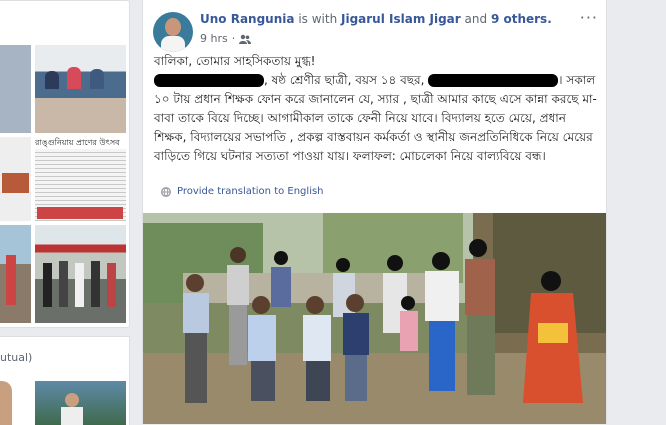 The height and width of the screenshot is (425, 666). I want to click on mutual-label: utual), so click(16, 357).